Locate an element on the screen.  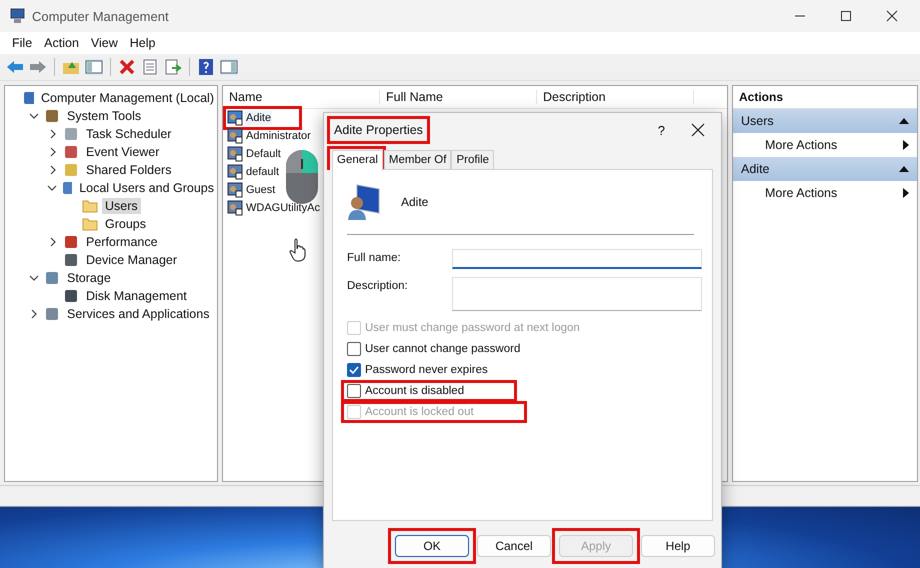
back-arrow-icon is located at coordinates (15, 67).